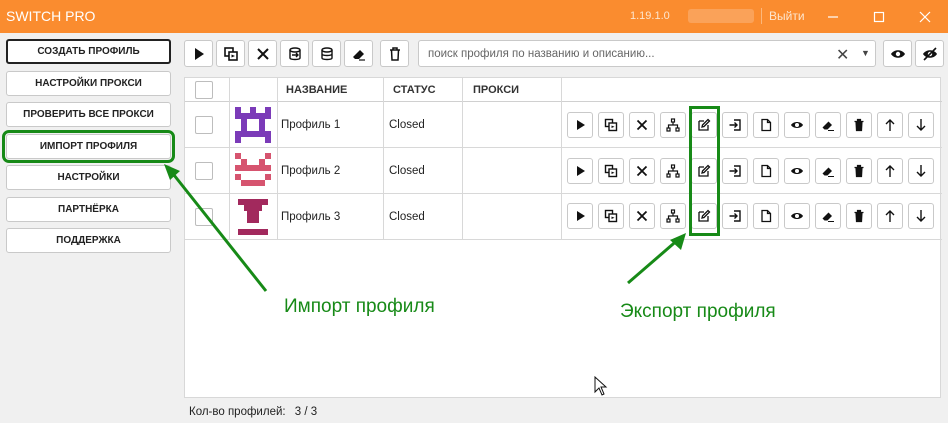 This screenshot has height=423, width=948. Describe the element at coordinates (601, 386) in the screenshot. I see `cursor-icon` at that location.